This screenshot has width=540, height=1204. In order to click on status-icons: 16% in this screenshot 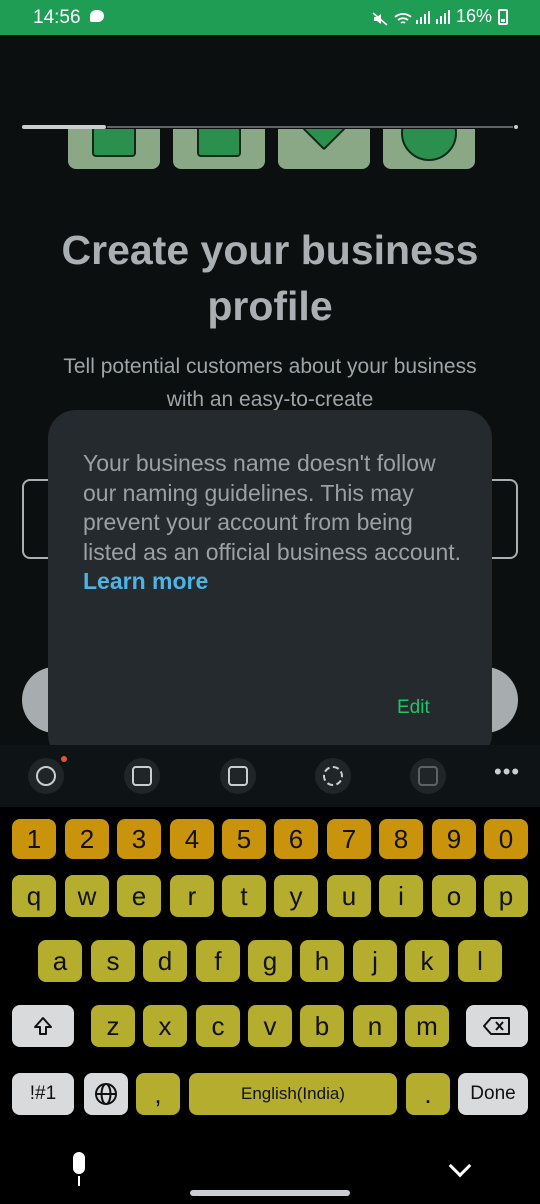, I will do `click(440, 16)`.